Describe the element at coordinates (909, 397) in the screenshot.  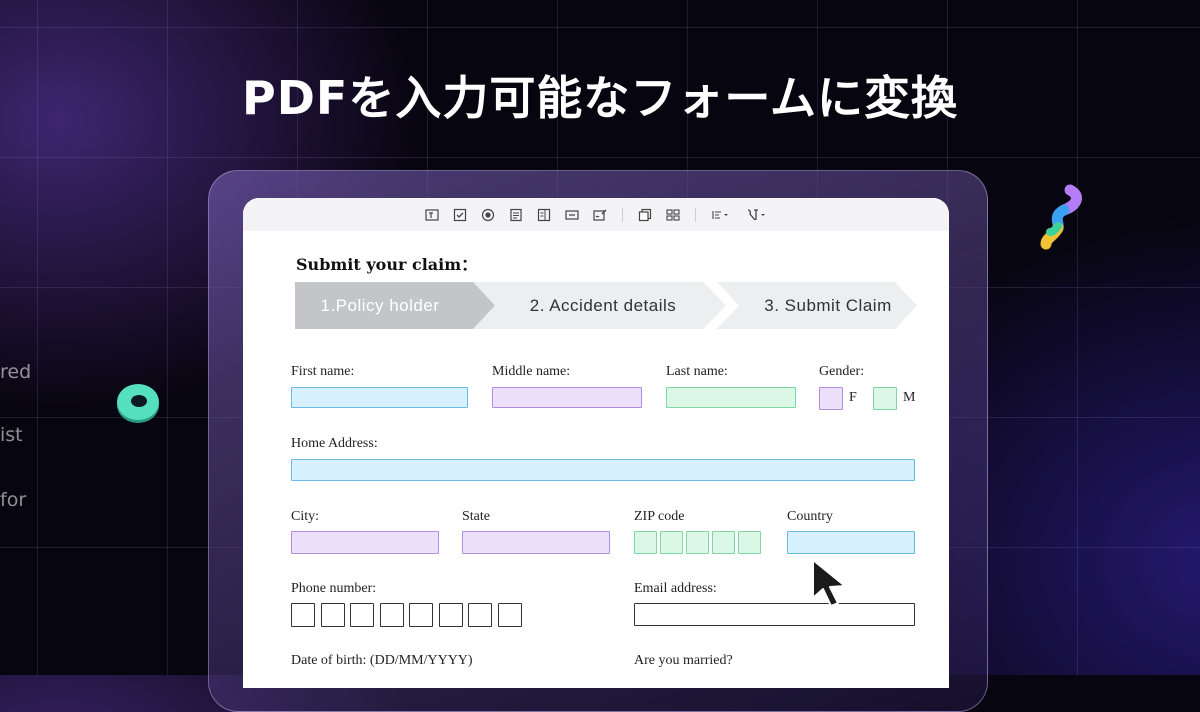
I see `gender-m-label: M` at that location.